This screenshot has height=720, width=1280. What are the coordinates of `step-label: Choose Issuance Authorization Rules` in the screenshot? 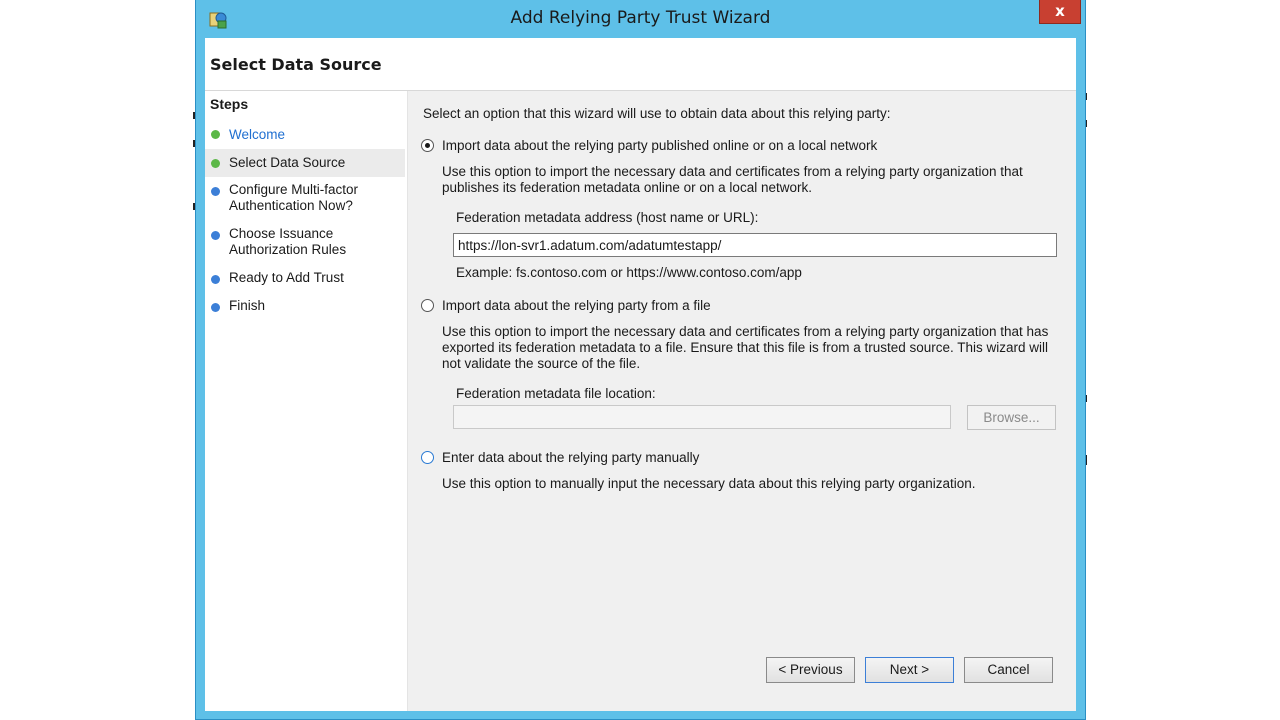 It's located at (288, 241).